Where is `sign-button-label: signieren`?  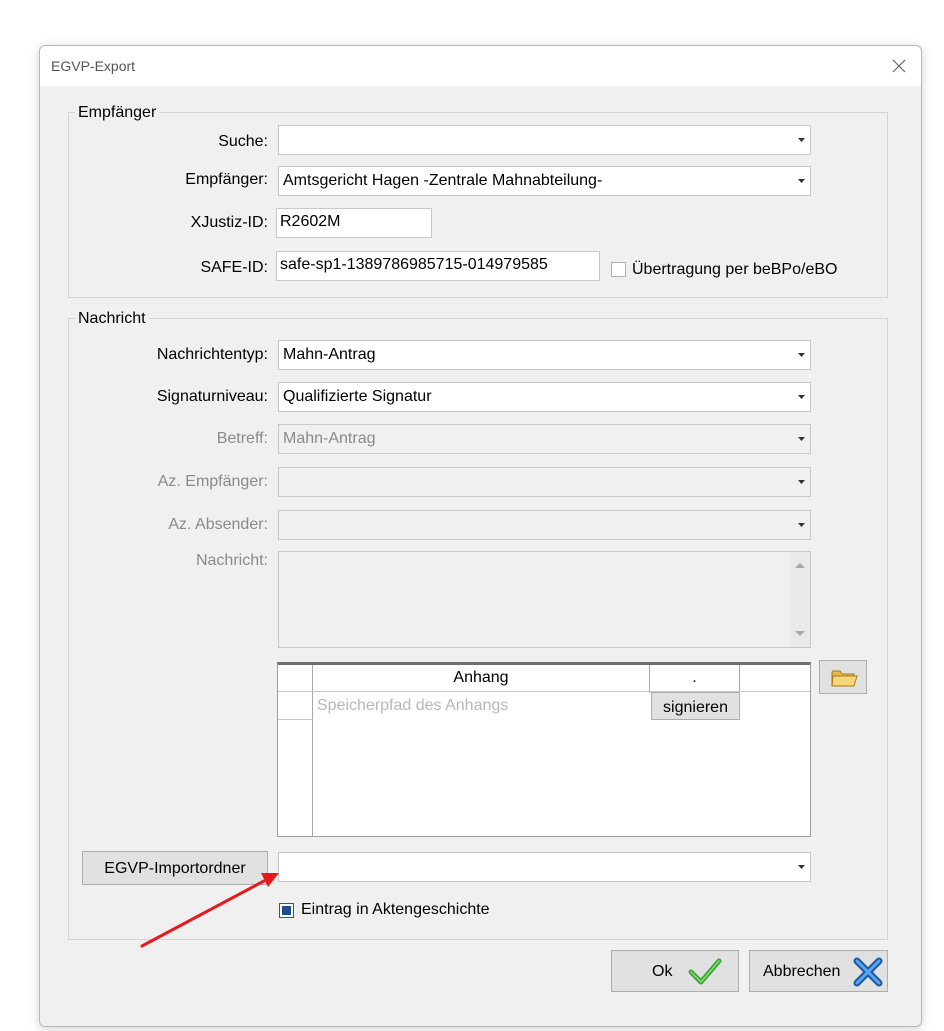 sign-button-label: signieren is located at coordinates (695, 707).